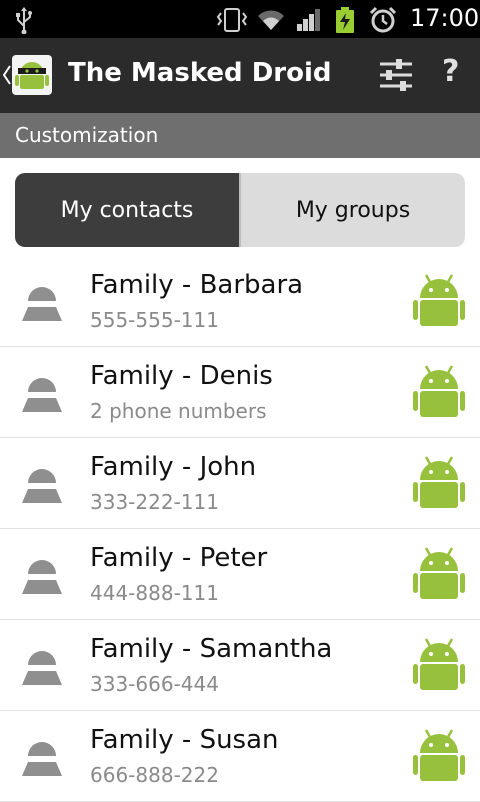 Image resolution: width=480 pixels, height=802 pixels. What do you see at coordinates (240, 392) in the screenshot?
I see `list-item: Family - Denis 2 phone numbers` at bounding box center [240, 392].